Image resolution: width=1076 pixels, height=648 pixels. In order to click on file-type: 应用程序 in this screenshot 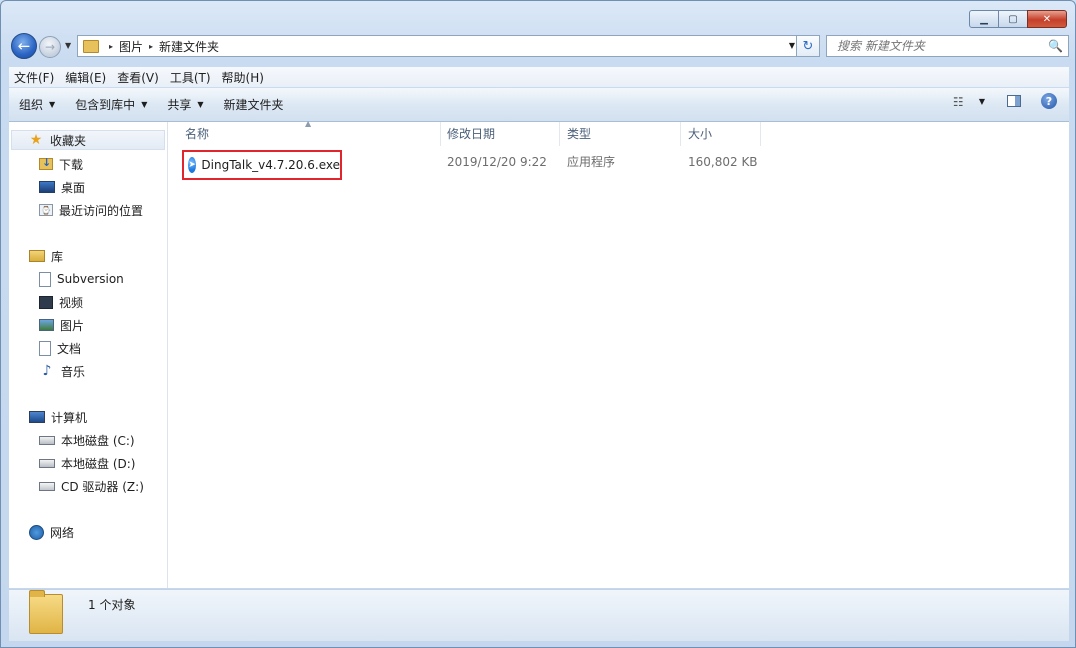, I will do `click(591, 162)`.